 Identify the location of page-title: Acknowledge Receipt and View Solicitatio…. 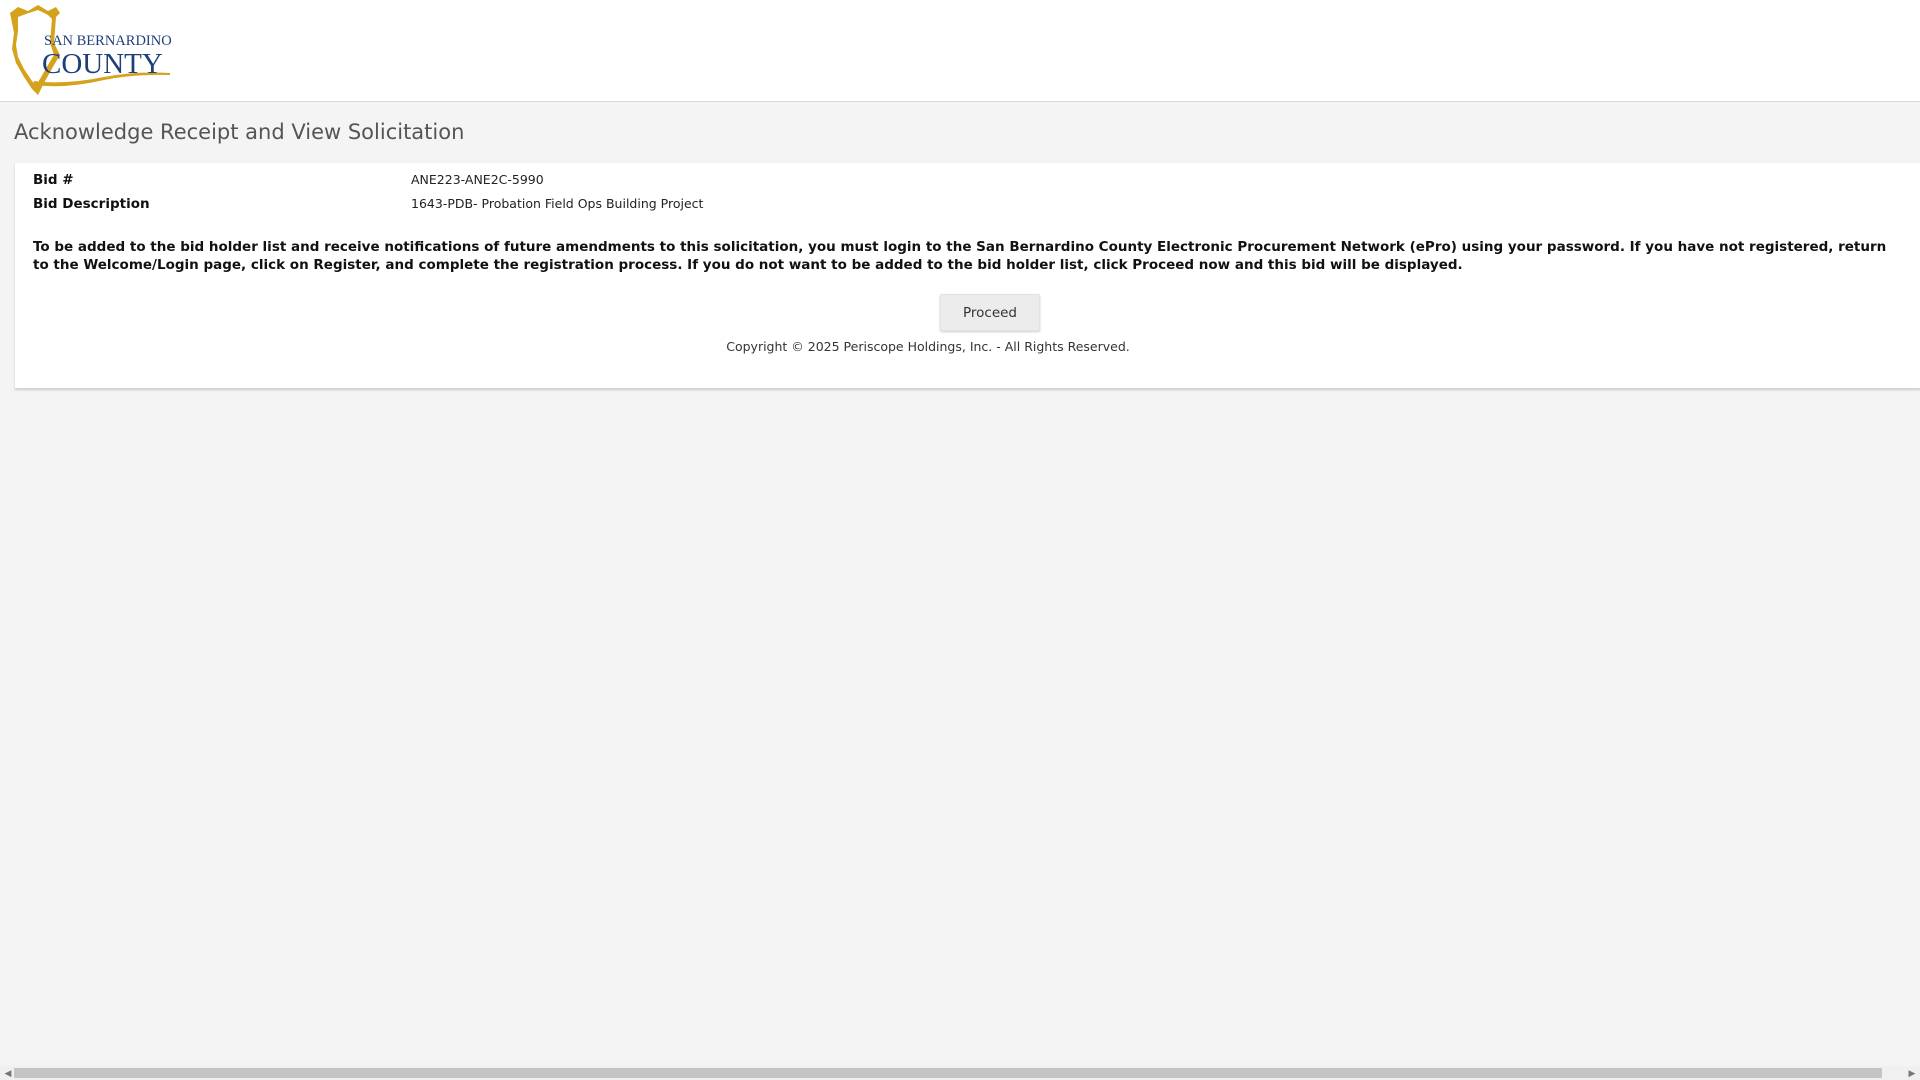
(239, 132).